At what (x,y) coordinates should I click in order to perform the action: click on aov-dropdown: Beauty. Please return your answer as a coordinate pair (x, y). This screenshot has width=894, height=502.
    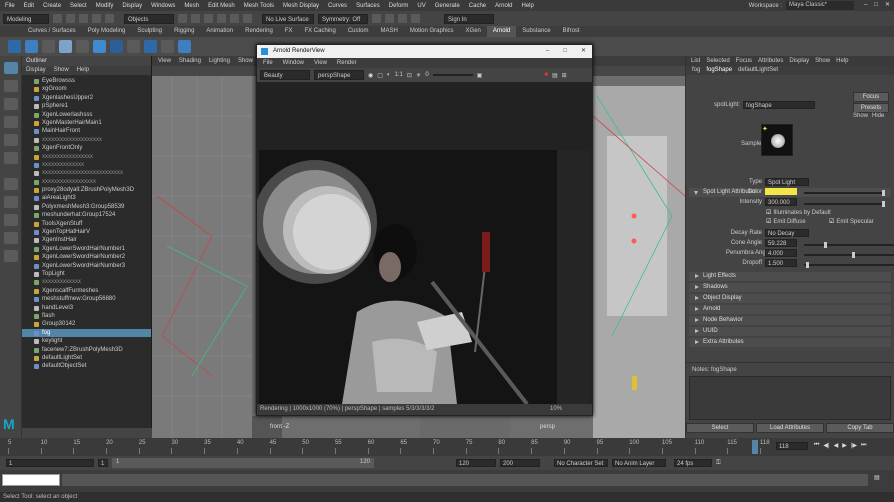
    Looking at the image, I should click on (285, 75).